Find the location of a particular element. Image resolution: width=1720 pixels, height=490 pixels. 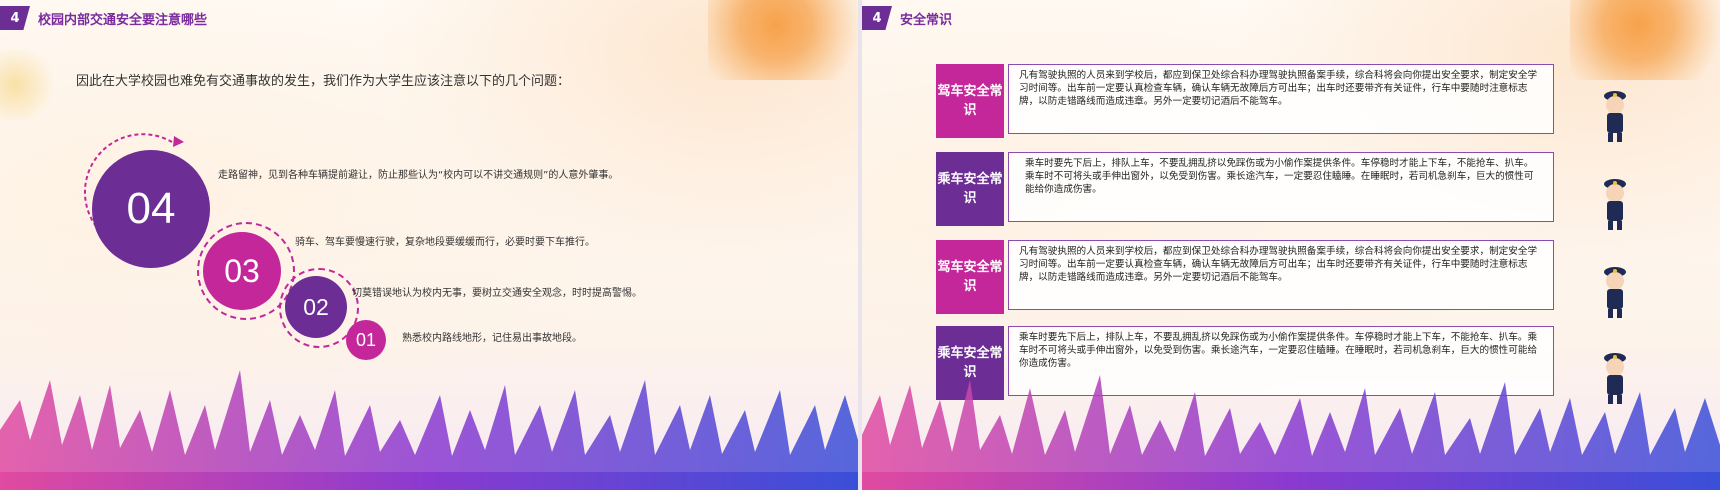

item-03-text: 骑车、驾车要慢速行驶，复杂地段要缓缓而行，必要时要下车推行。 is located at coordinates (445, 242).